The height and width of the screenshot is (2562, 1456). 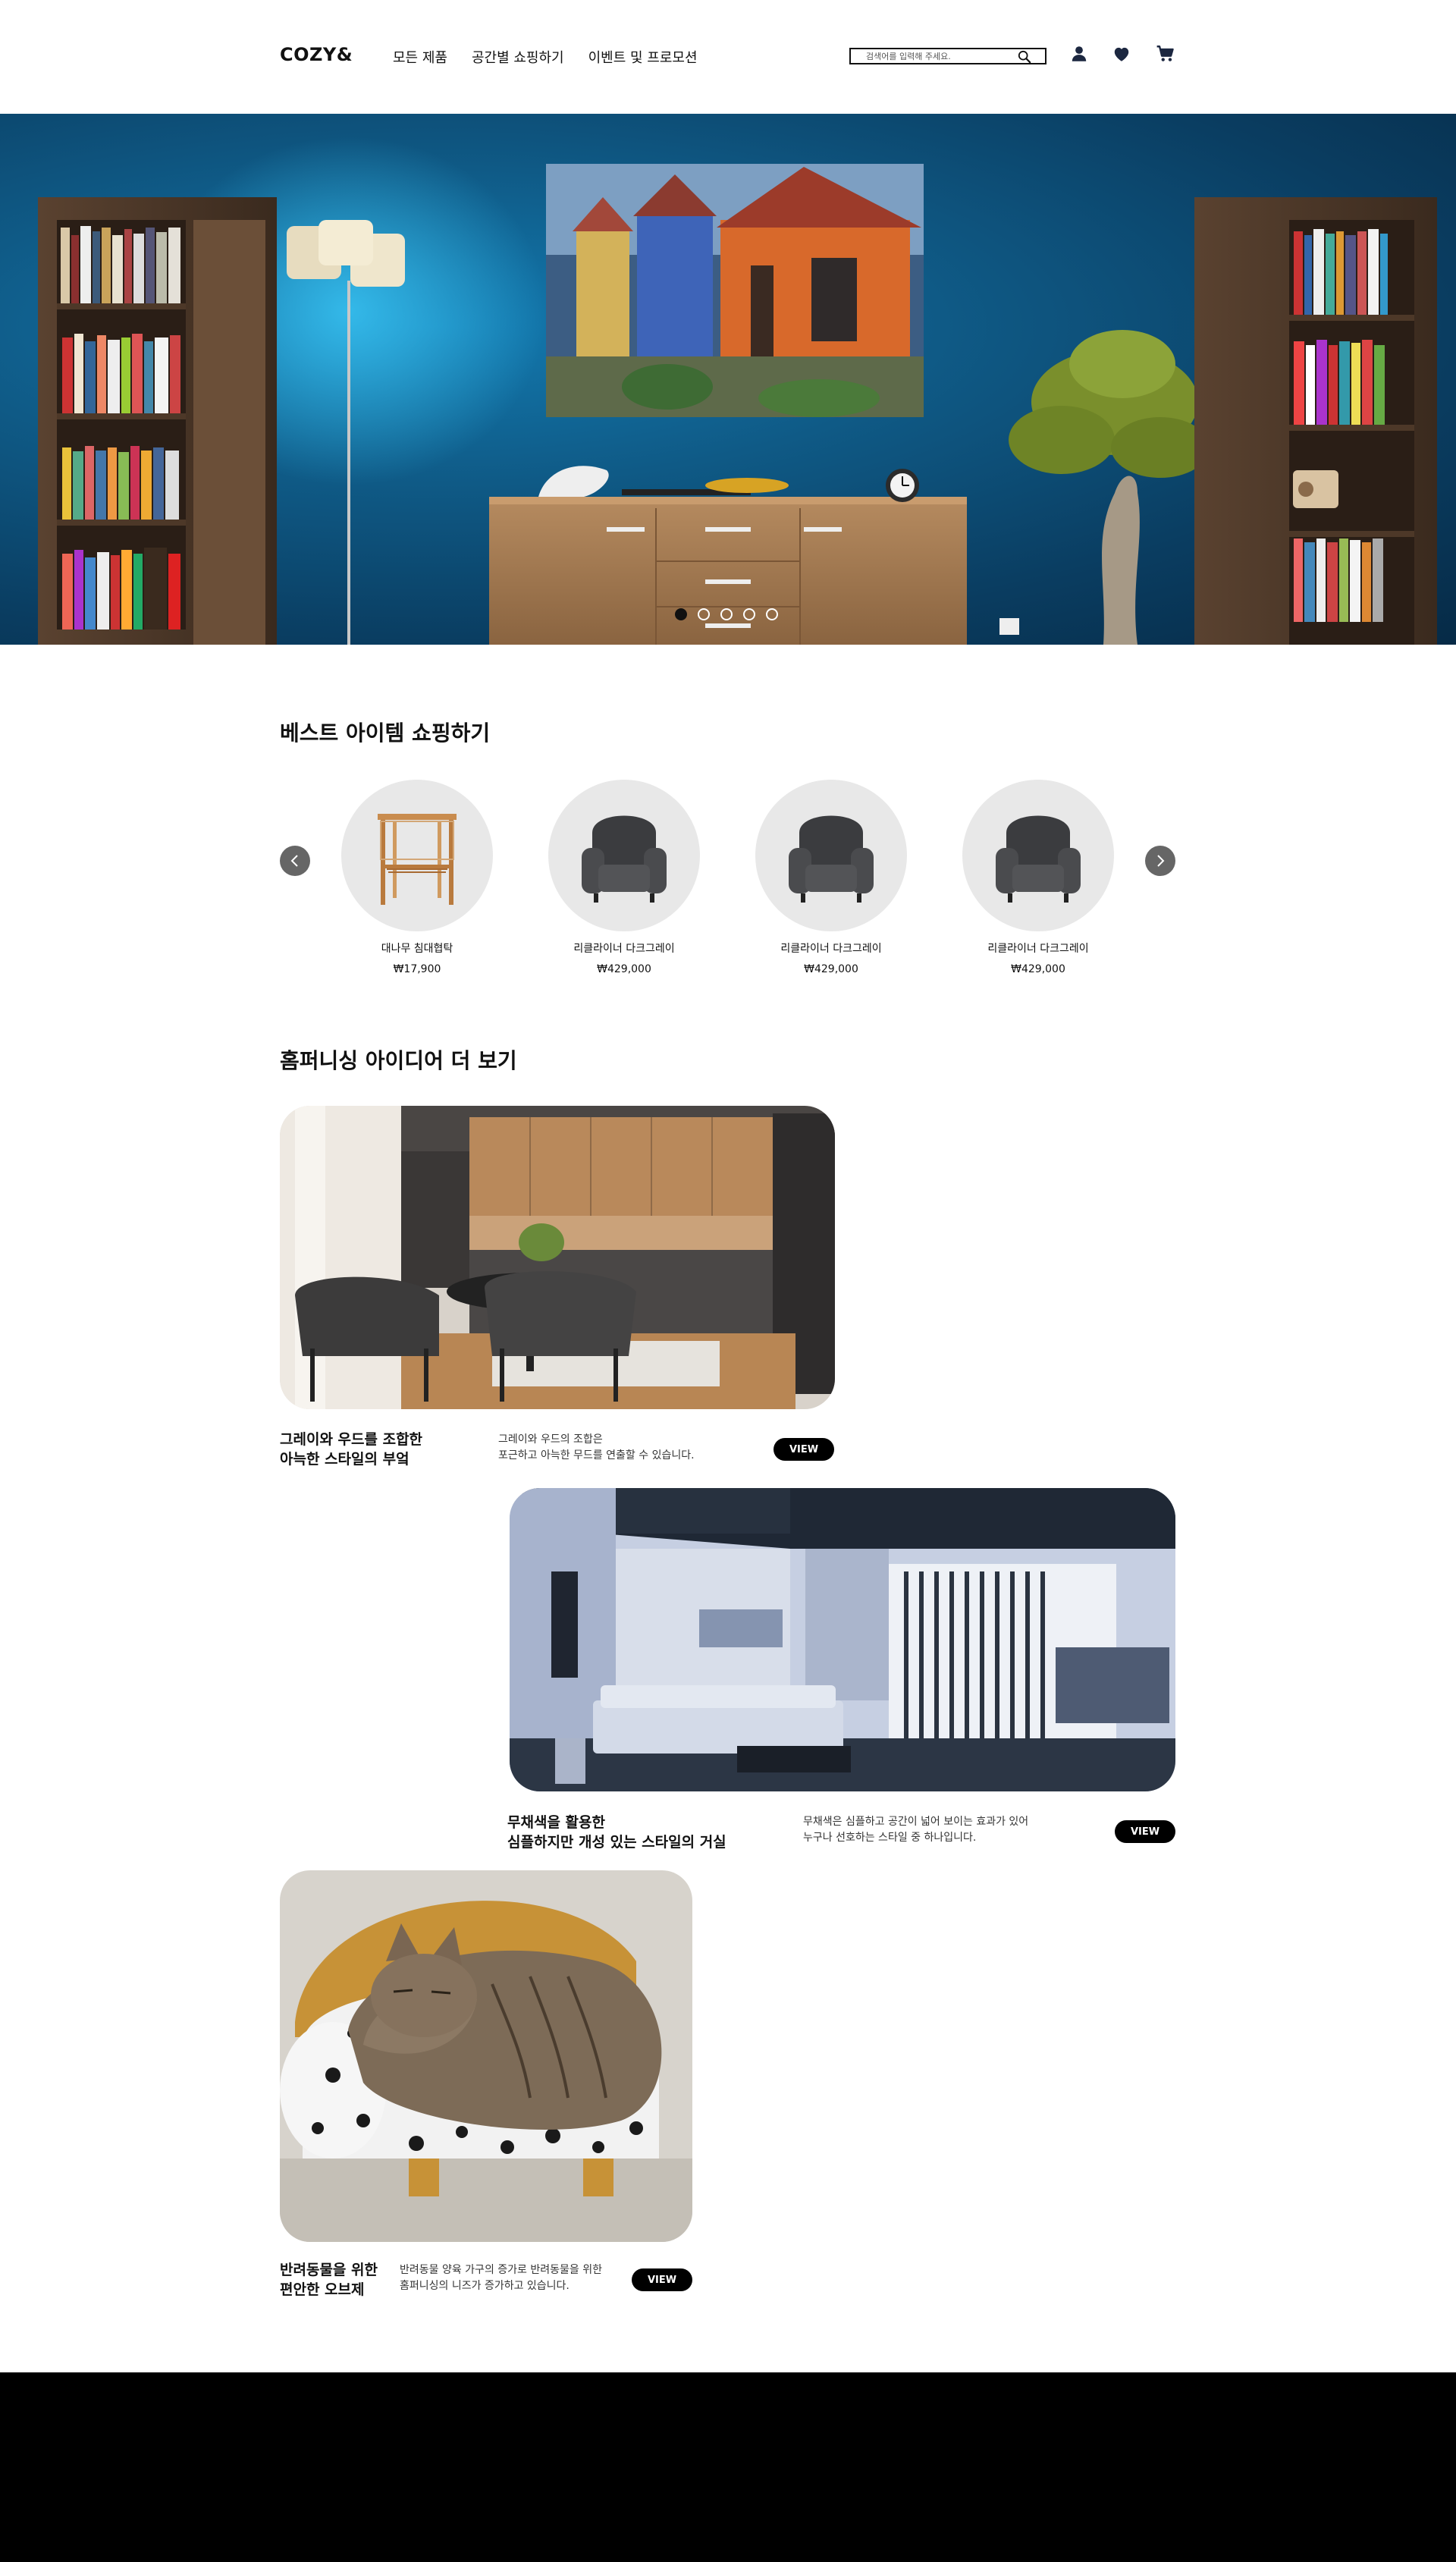 I want to click on cart-icon, so click(x=1165, y=54).